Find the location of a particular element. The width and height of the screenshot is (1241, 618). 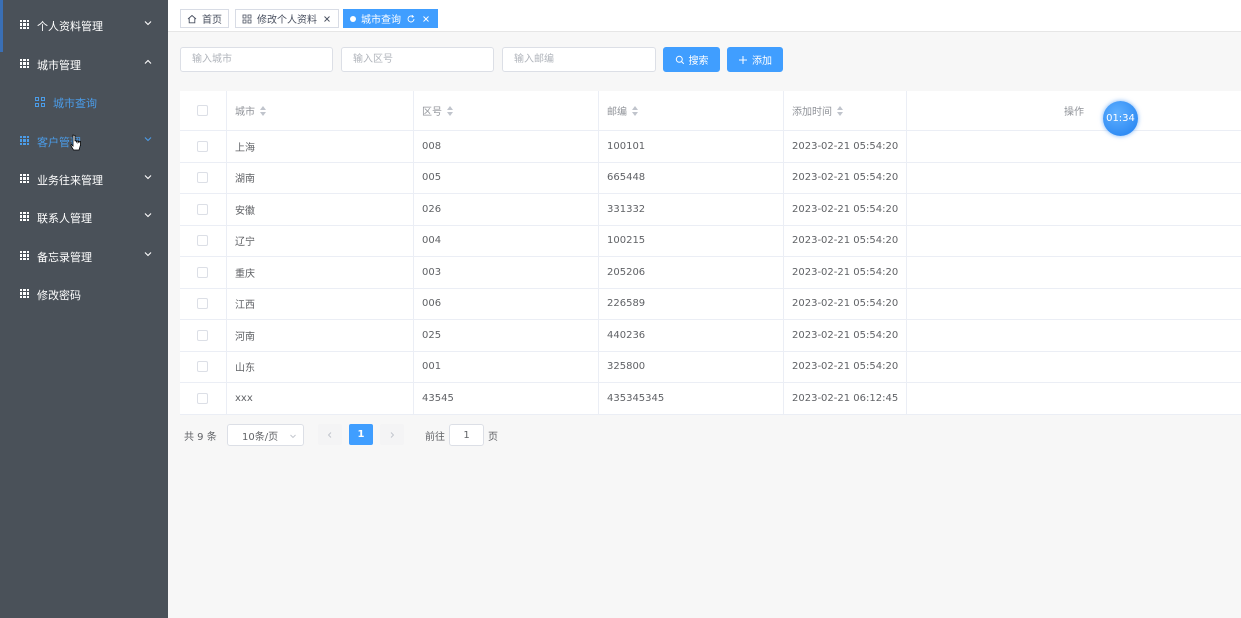

column-header-label: 城市 is located at coordinates (245, 112).